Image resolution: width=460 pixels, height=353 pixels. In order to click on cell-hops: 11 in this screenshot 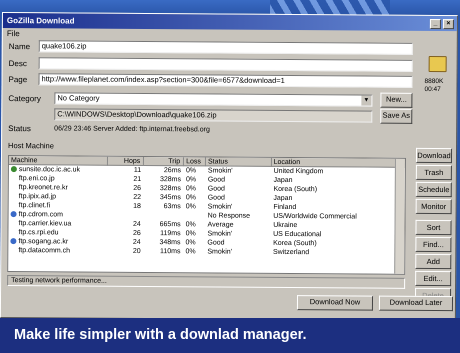, I will do `click(126, 170)`.